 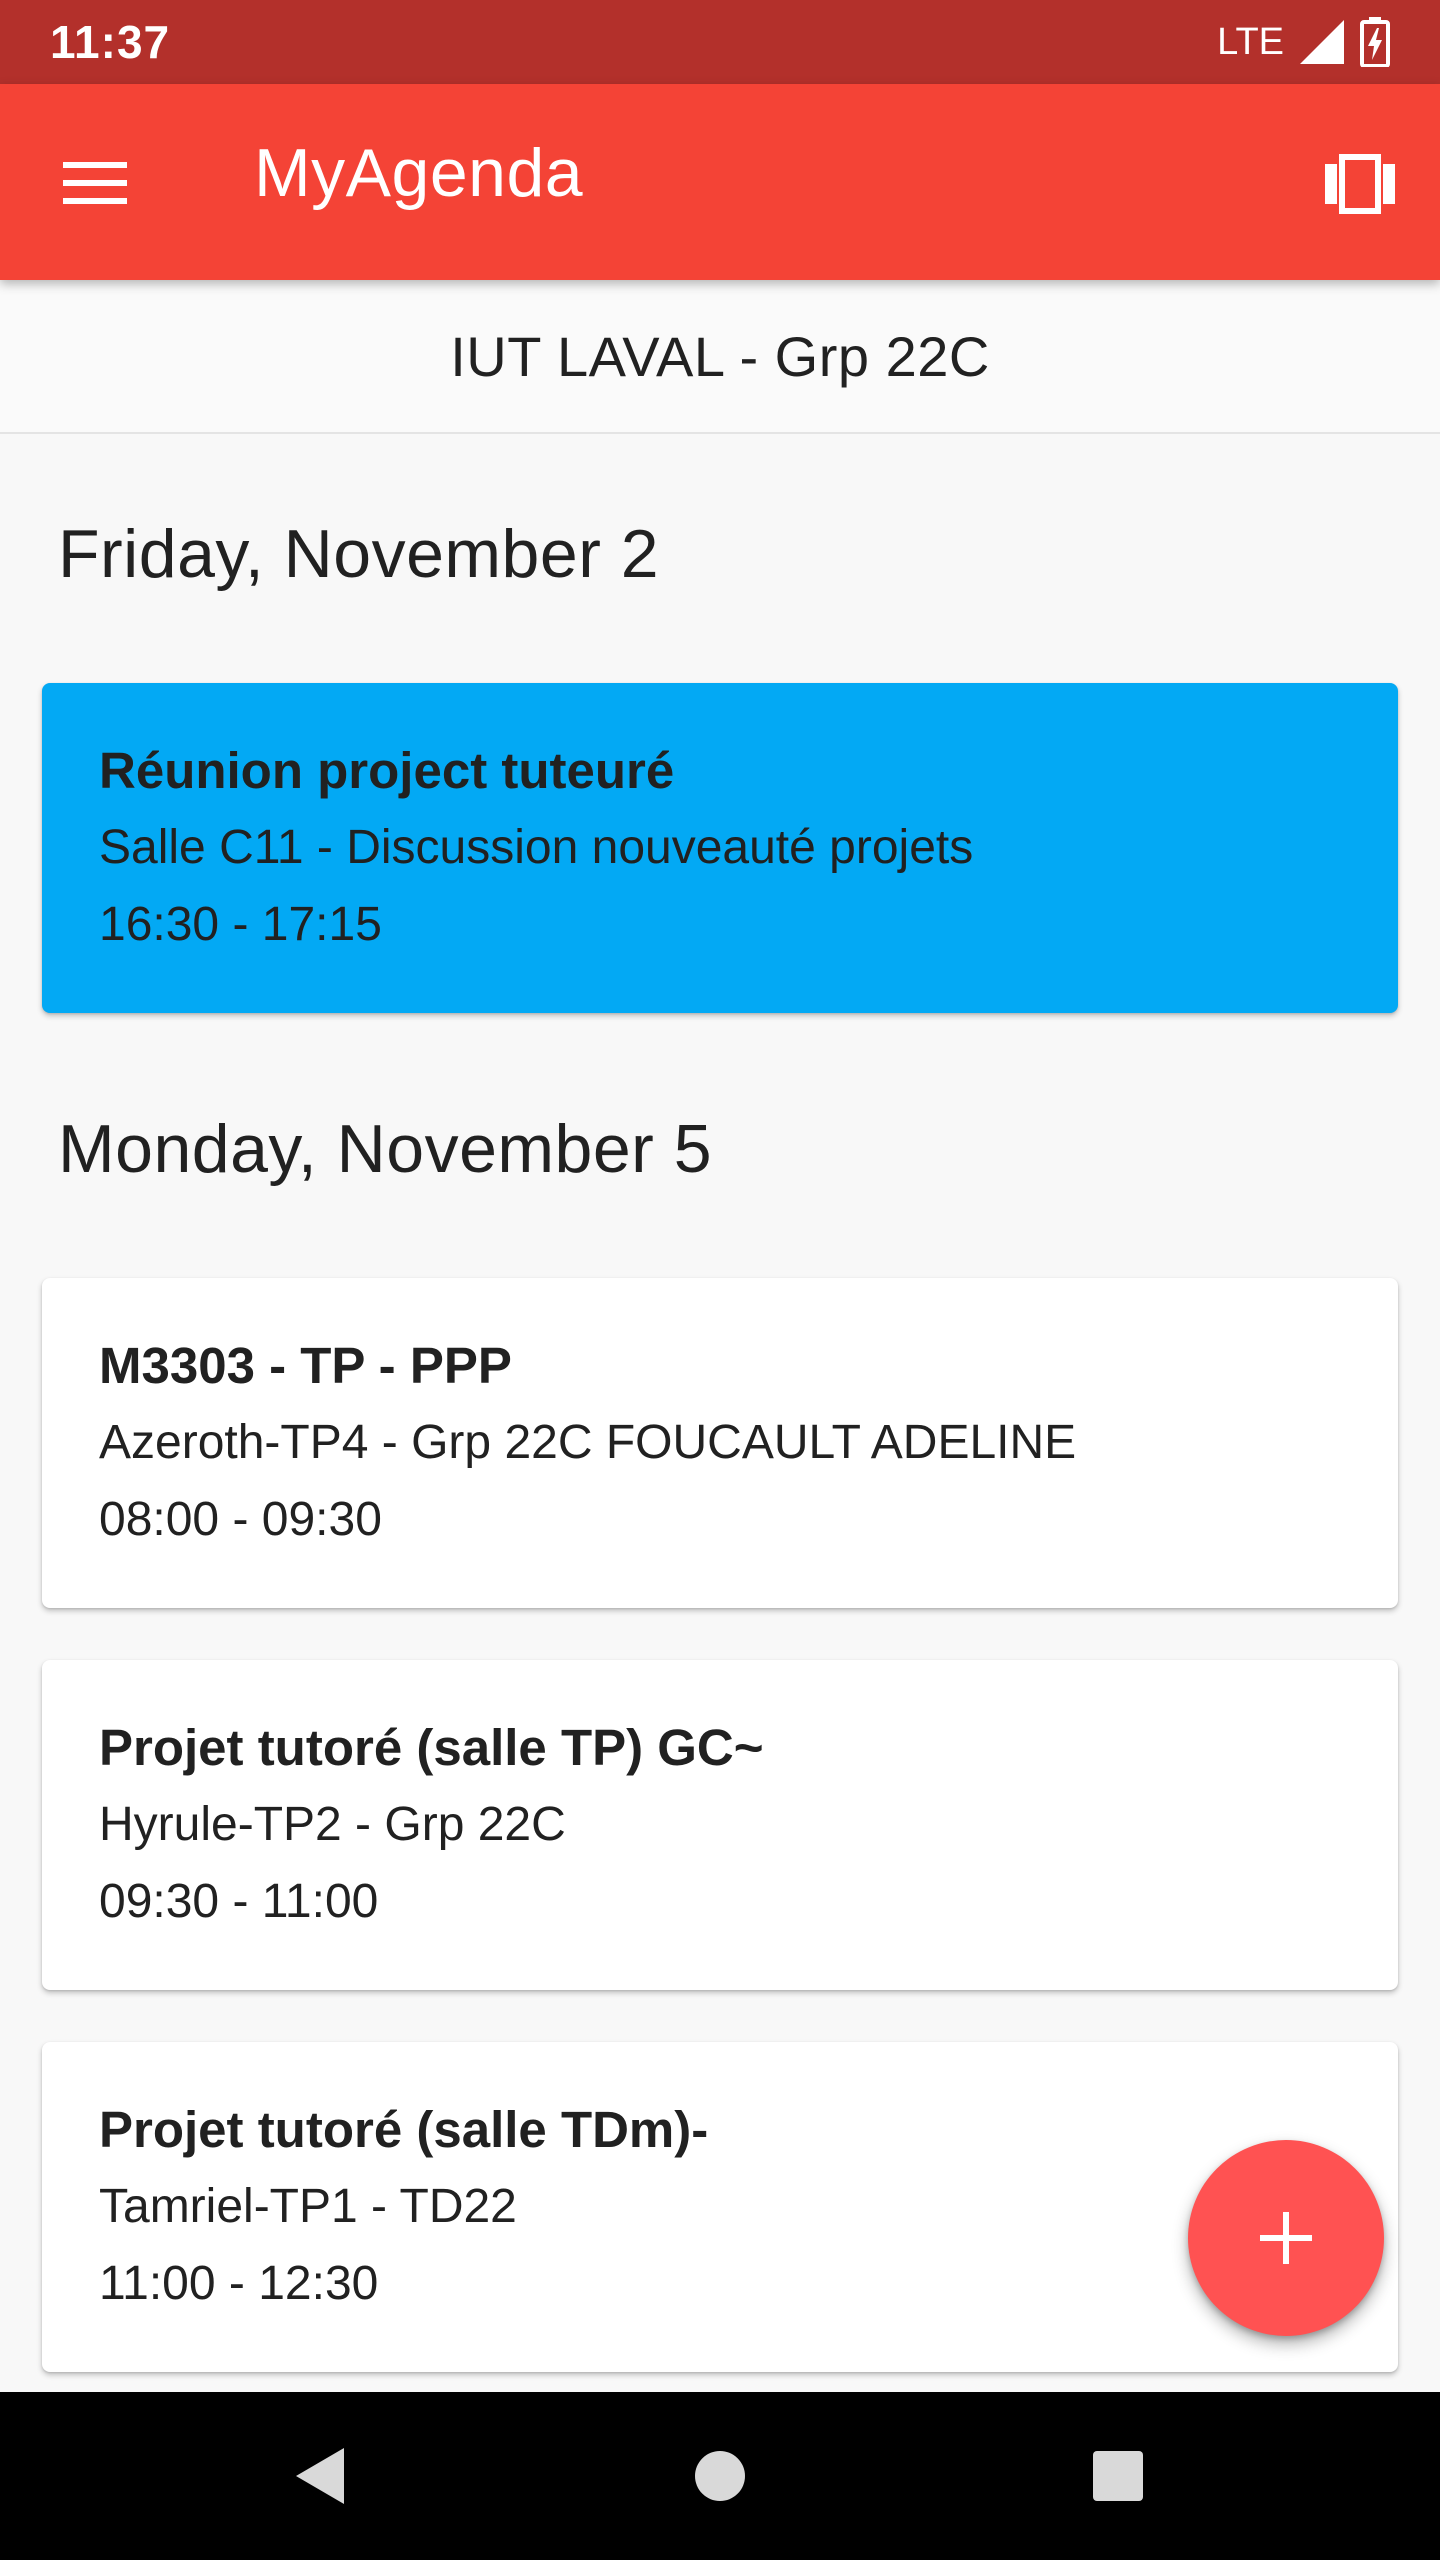 I want to click on status-bar: 11:37 LTE, so click(x=720, y=42).